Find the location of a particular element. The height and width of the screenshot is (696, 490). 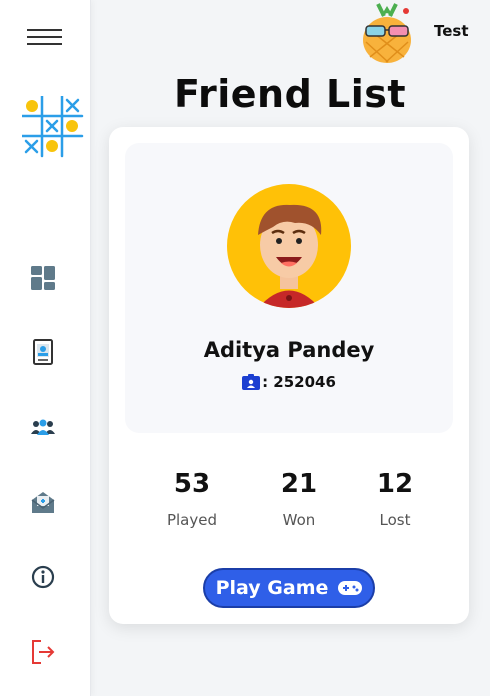

friend-name: Aditya Pandey is located at coordinates (289, 350).